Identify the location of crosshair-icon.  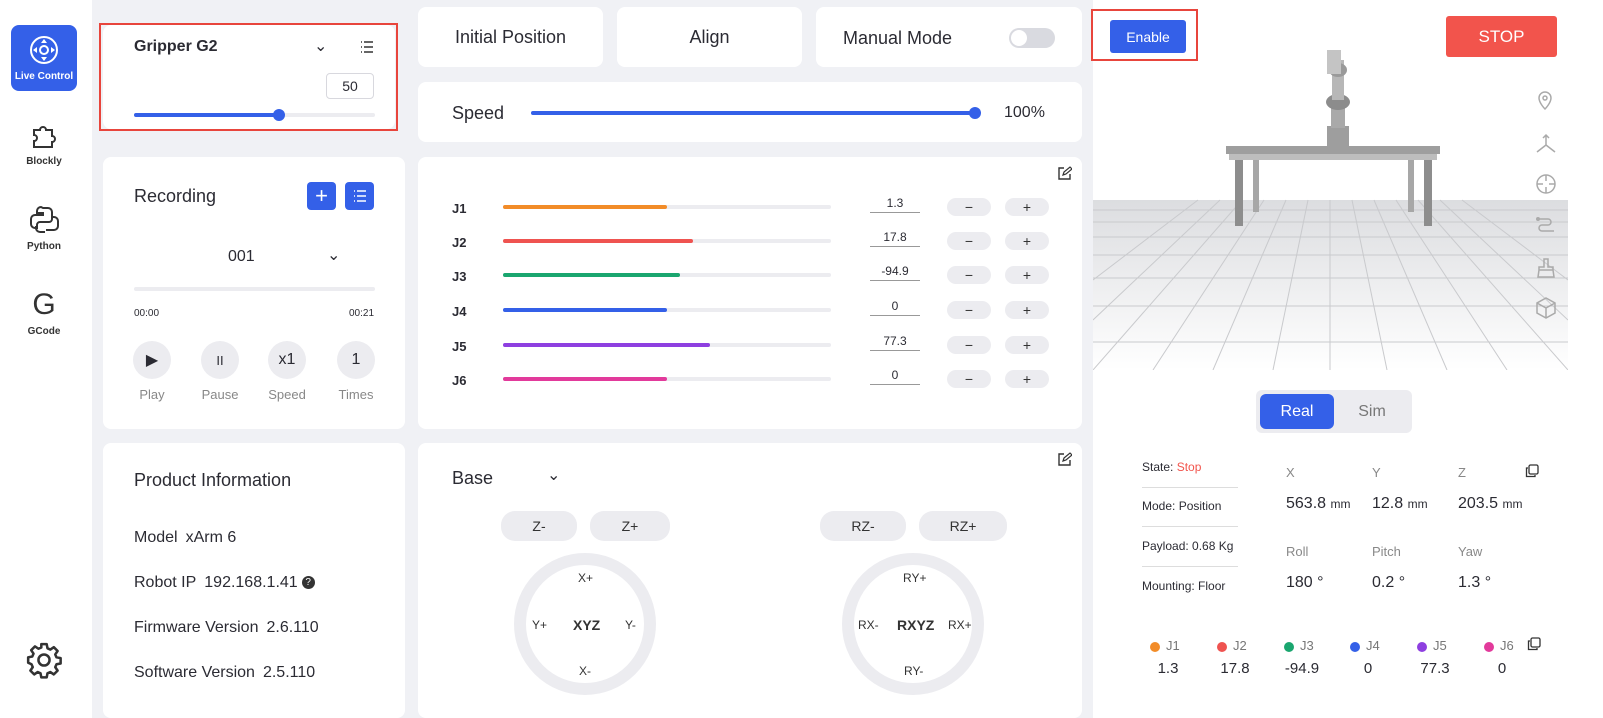
(1546, 186).